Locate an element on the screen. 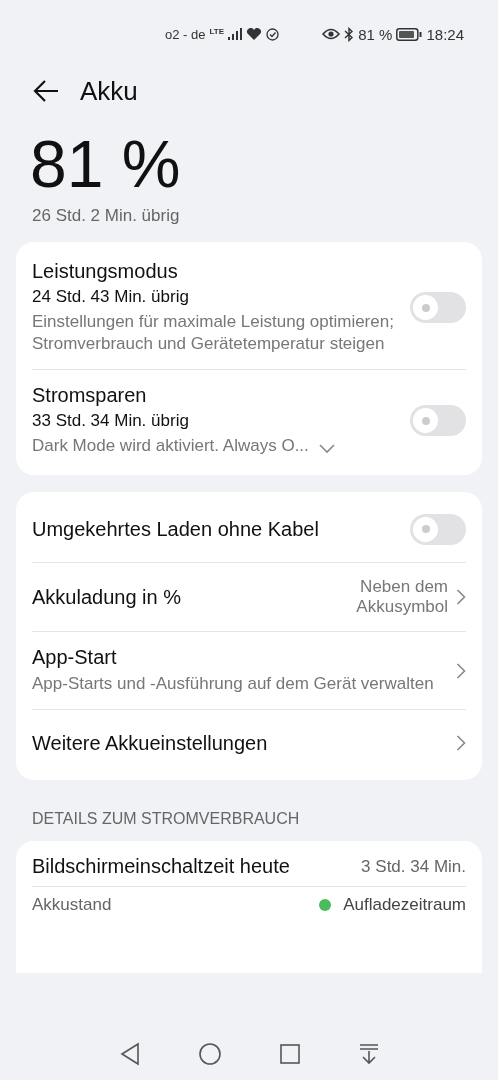 This screenshot has width=498, height=1080. legend-label: Aufladezeitraum is located at coordinates (404, 905).